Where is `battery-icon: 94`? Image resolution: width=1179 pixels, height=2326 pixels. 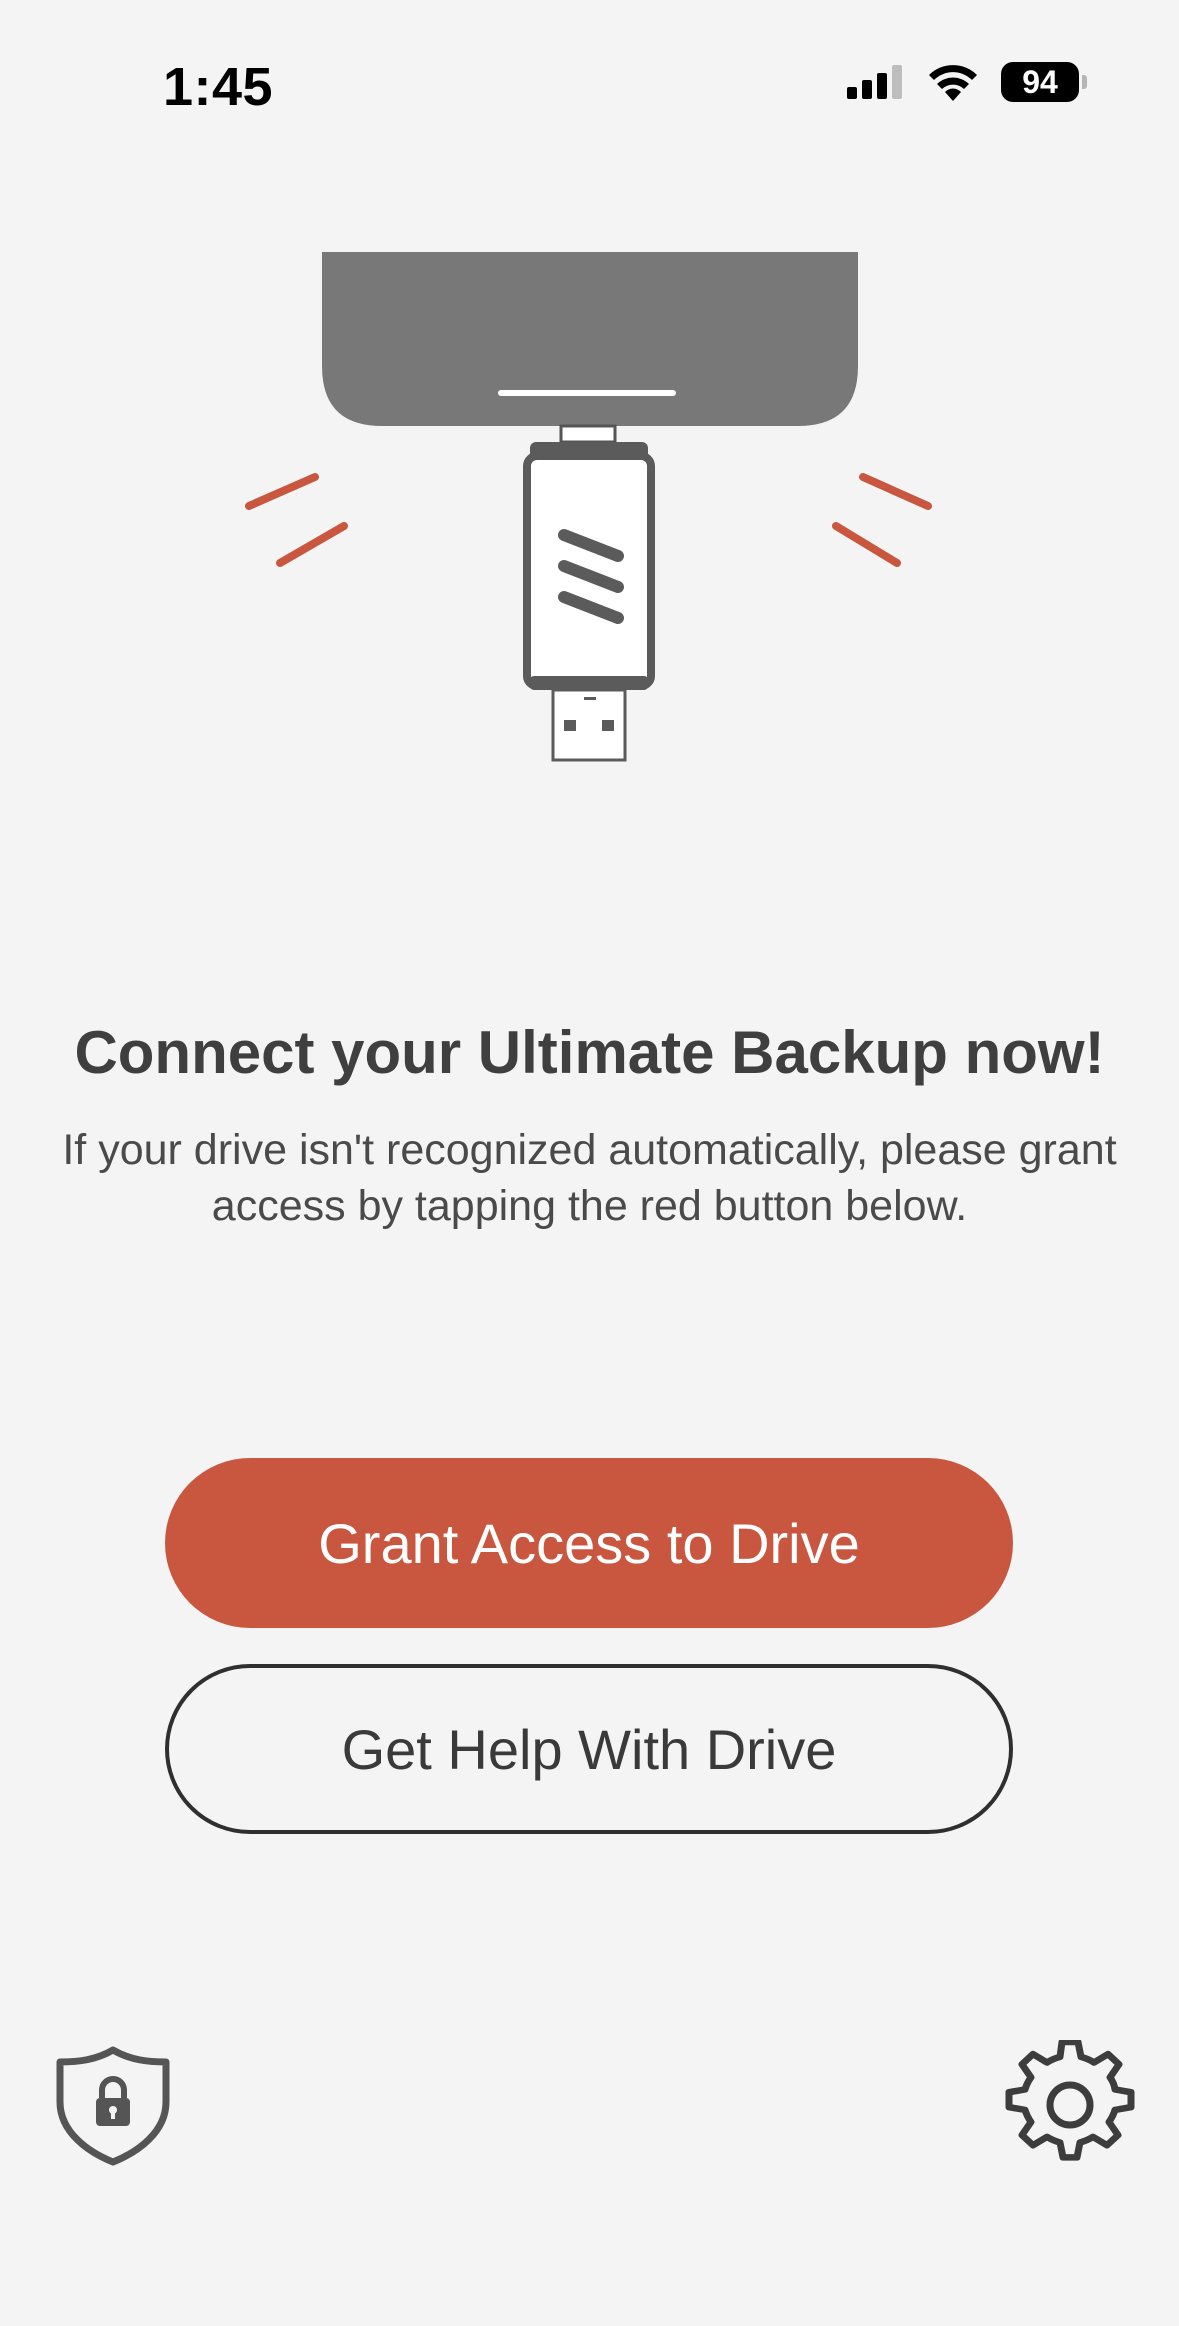 battery-icon: 94 is located at coordinates (1044, 82).